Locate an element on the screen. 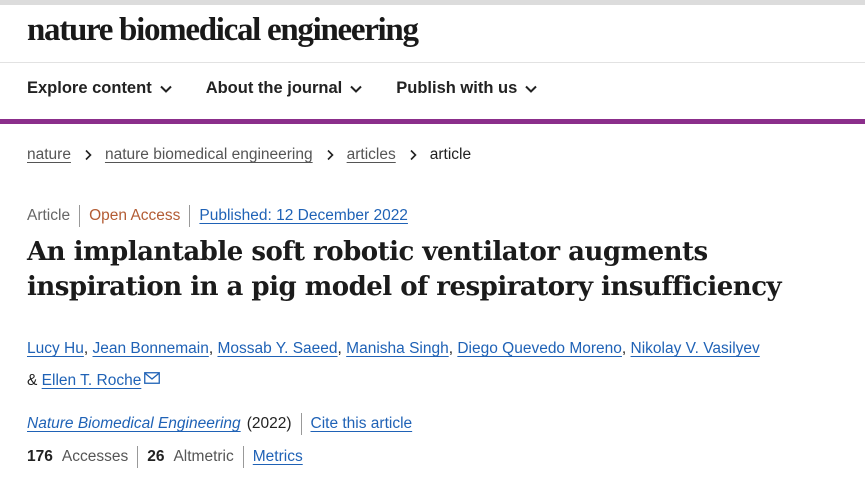  author-link: Diego Quevedo Moreno is located at coordinates (539, 348).